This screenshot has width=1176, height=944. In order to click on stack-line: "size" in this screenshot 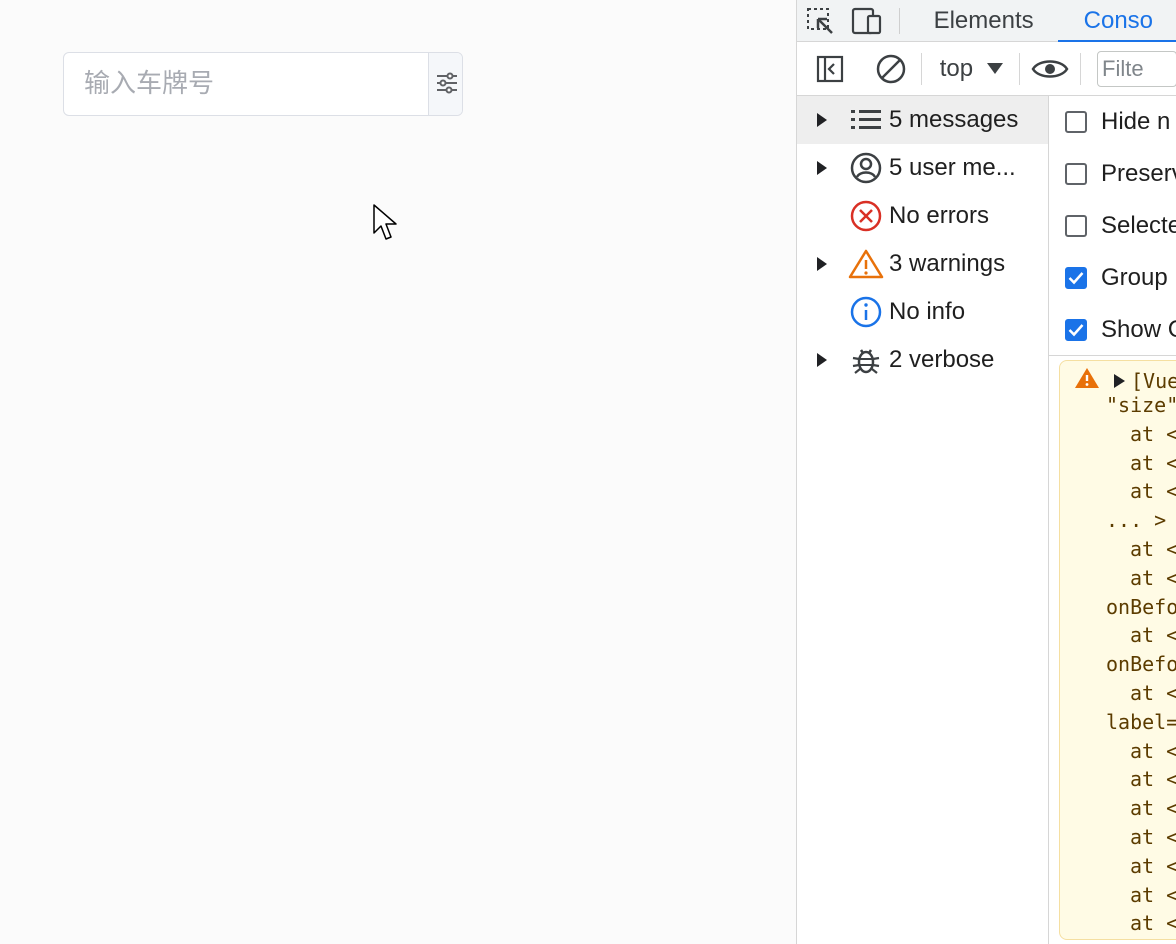, I will do `click(1141, 405)`.